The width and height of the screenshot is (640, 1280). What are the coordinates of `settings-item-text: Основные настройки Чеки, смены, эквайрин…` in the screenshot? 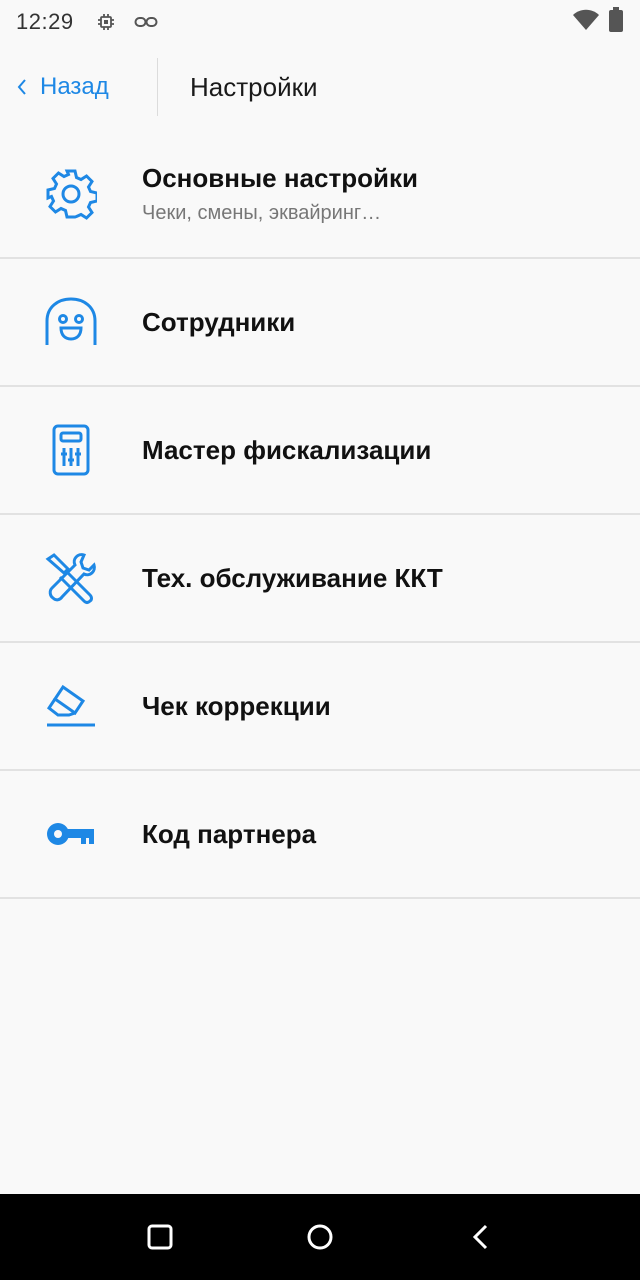 It's located at (280, 194).